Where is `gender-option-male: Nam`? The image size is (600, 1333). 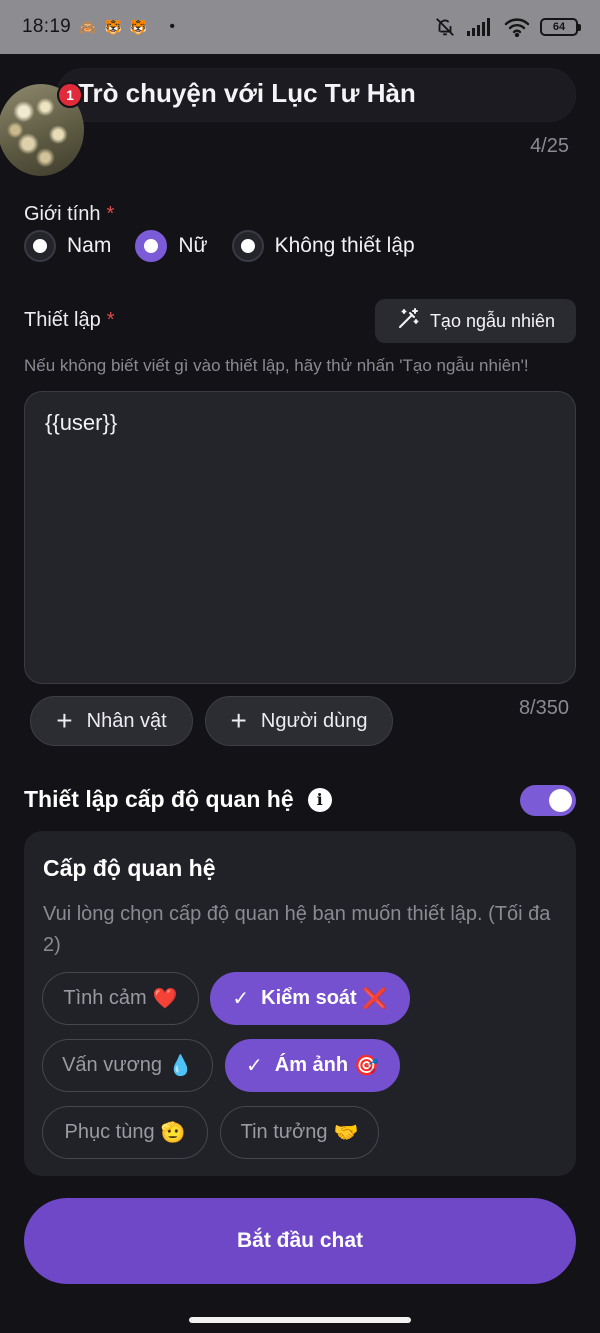
gender-option-male: Nam is located at coordinates (67, 246).